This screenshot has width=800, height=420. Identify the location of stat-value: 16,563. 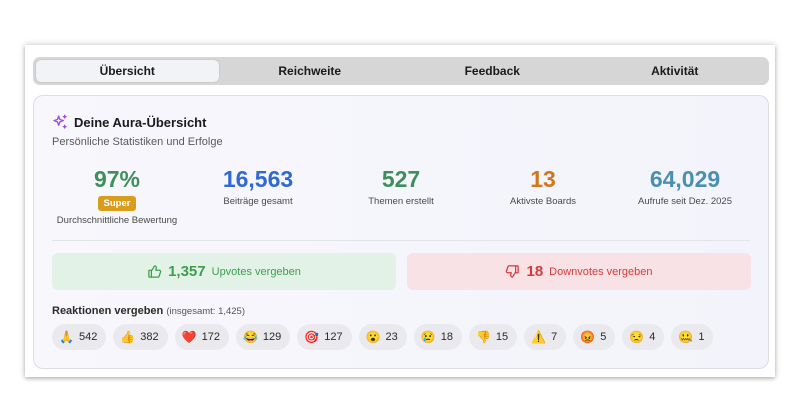
(258, 179).